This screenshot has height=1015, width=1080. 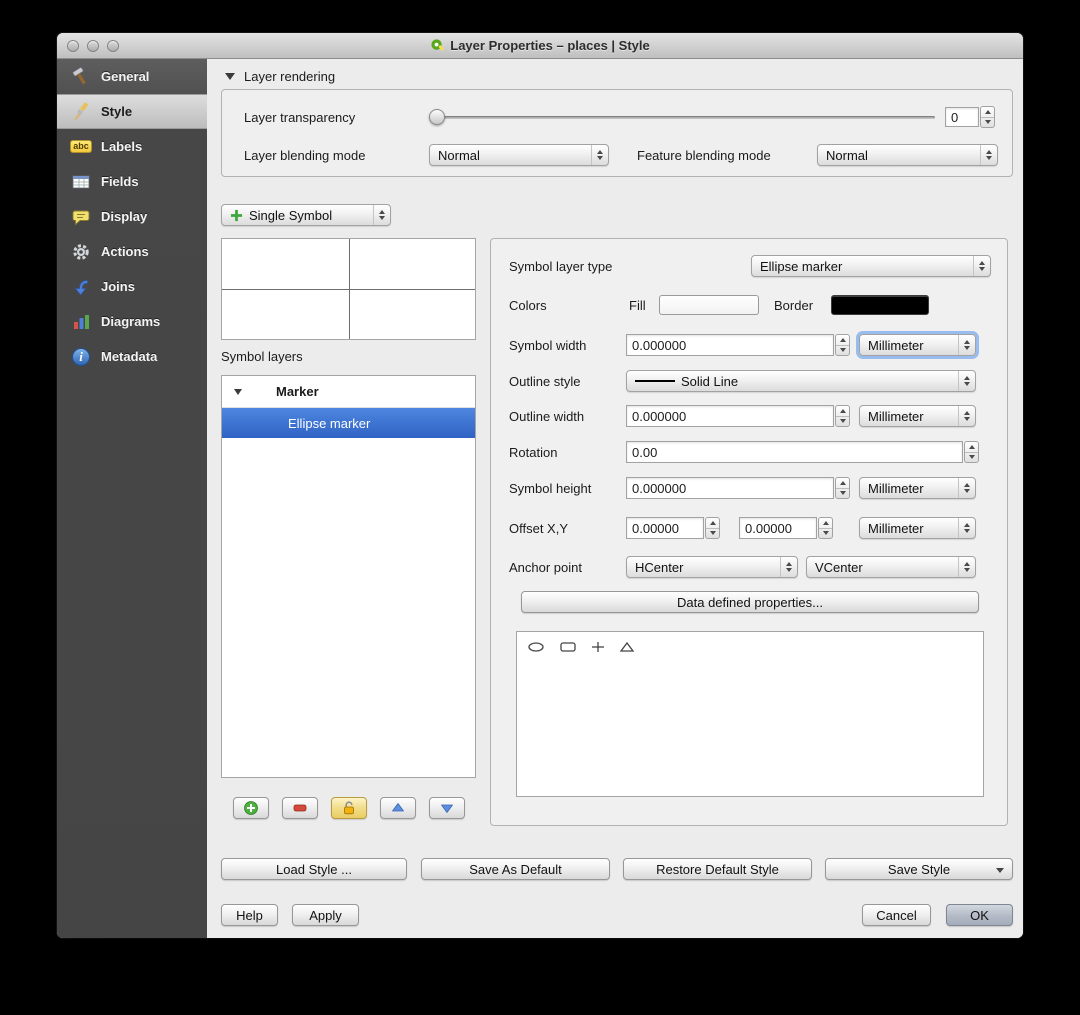 I want to click on titlebar: Layer Properties – places | Style, so click(x=540, y=46).